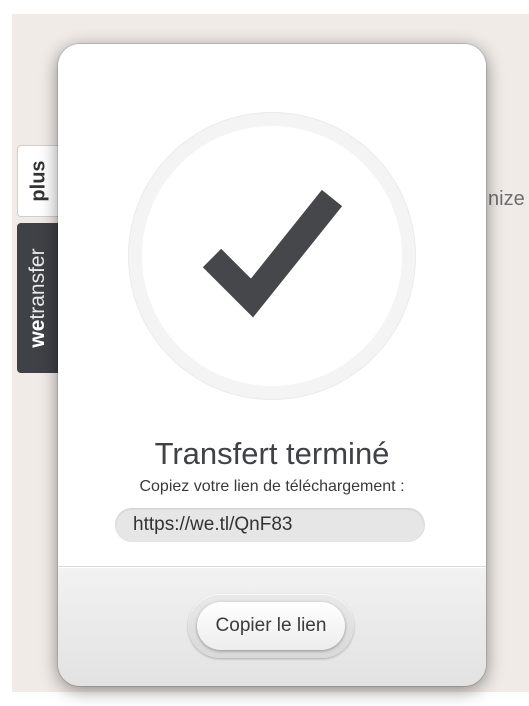  I want to click on tab-plus: plus, so click(38, 181).